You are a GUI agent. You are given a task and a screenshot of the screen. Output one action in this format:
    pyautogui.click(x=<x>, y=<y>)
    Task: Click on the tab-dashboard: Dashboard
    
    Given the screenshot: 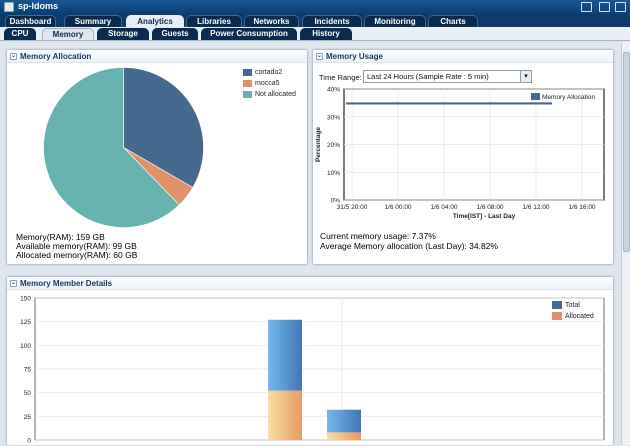 What is the action you would take?
    pyautogui.click(x=30, y=21)
    